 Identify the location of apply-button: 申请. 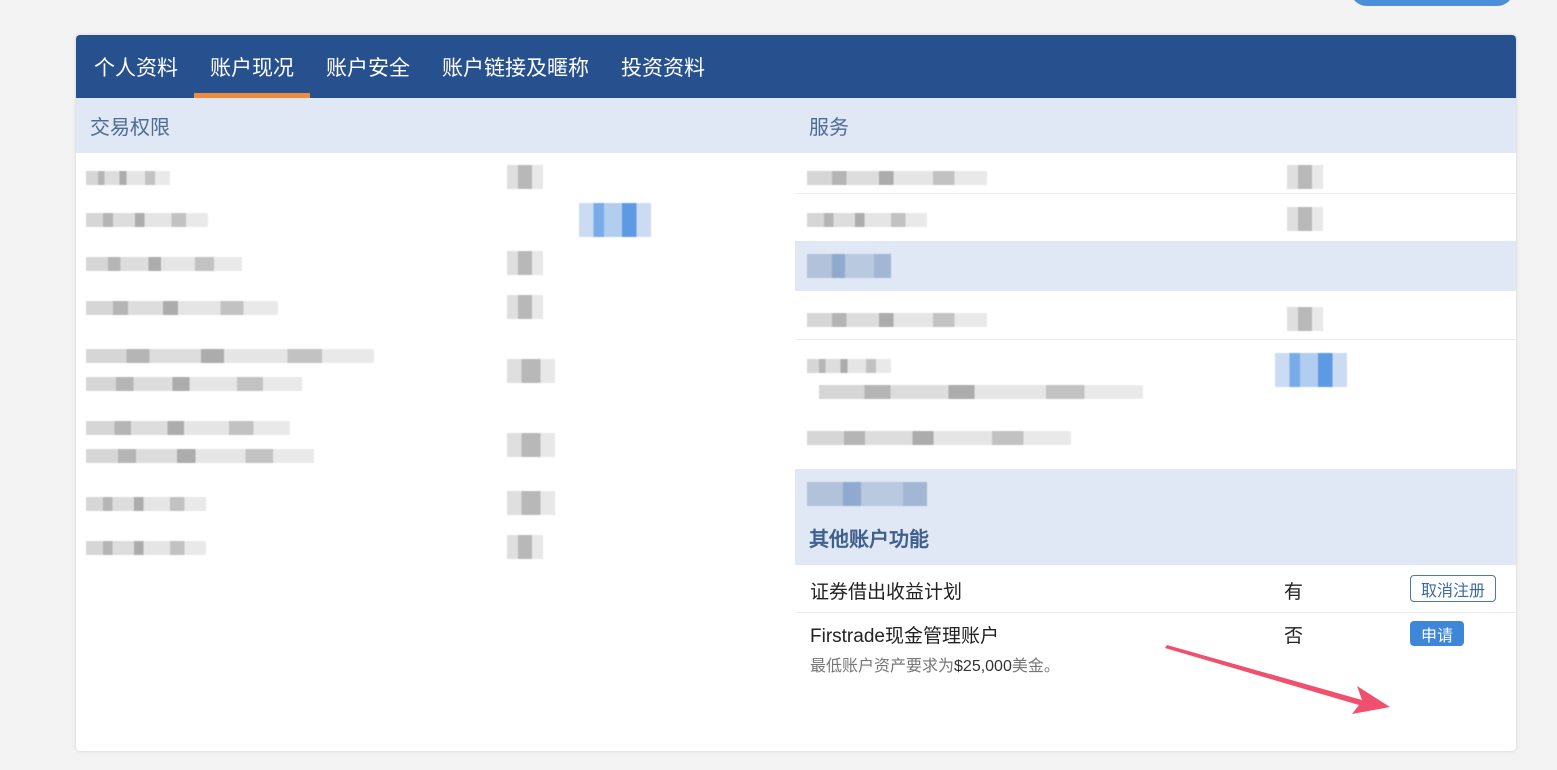
(1437, 633).